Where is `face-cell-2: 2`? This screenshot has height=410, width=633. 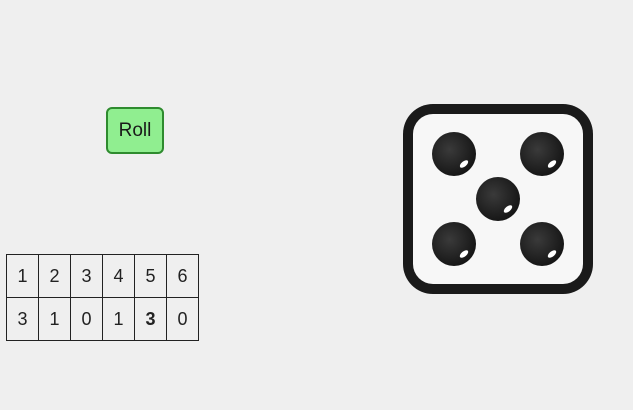 face-cell-2: 2 is located at coordinates (54, 276).